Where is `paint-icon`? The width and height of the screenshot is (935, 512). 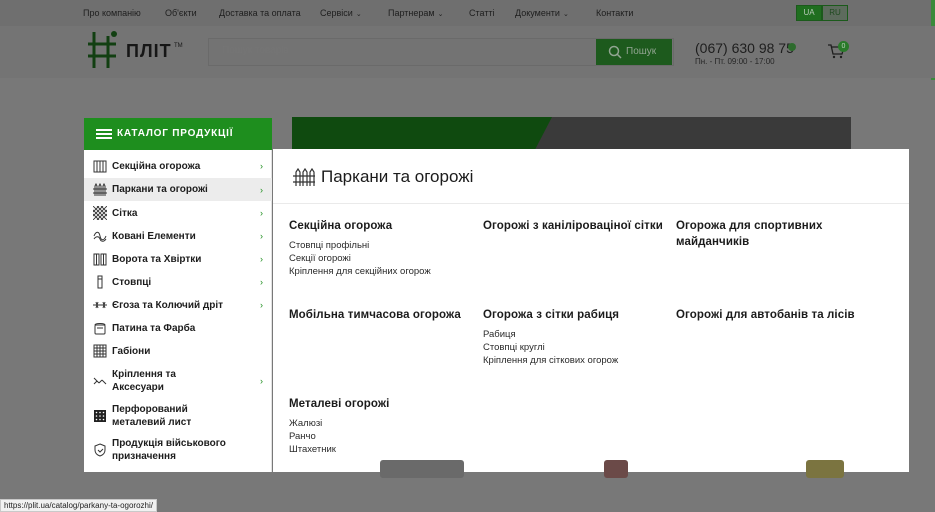
paint-icon is located at coordinates (100, 329).